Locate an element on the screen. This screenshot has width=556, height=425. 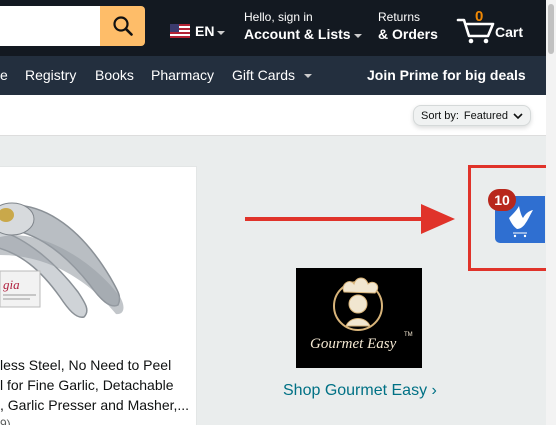
returns-label: Returns is located at coordinates (399, 17).